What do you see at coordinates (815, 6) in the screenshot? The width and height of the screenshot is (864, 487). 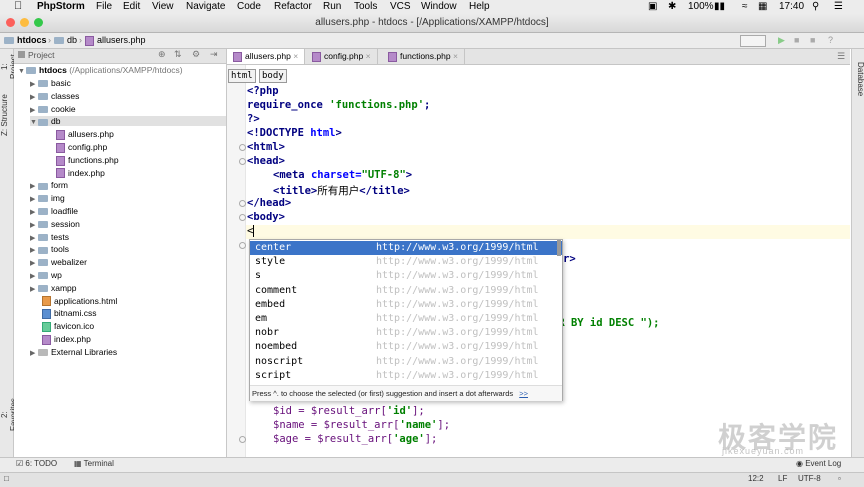 I see `search-icon: ⚲` at bounding box center [815, 6].